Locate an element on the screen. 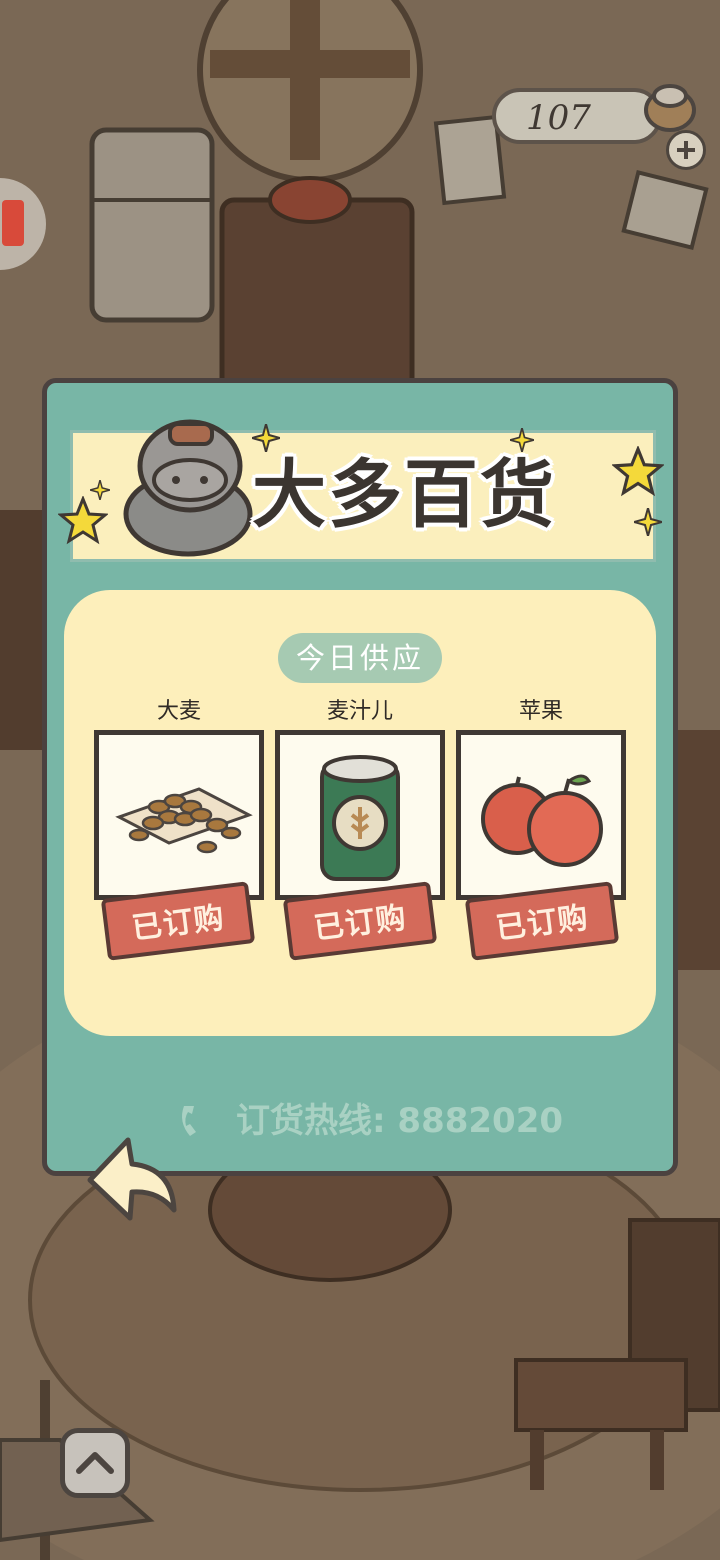  red-badge-icon is located at coordinates (13, 223).